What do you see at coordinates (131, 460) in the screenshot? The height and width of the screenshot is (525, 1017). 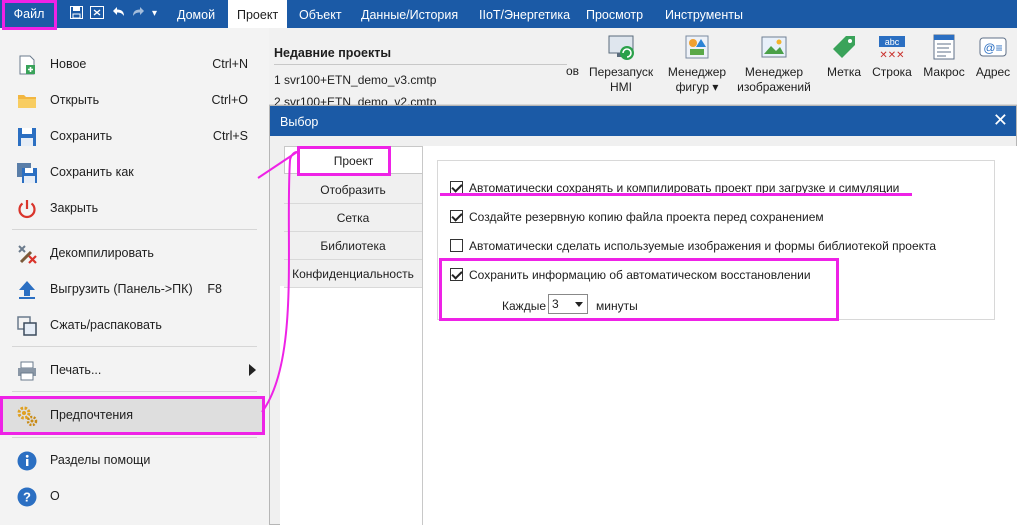 I see `backstage-help-topics: Разделы помощи` at bounding box center [131, 460].